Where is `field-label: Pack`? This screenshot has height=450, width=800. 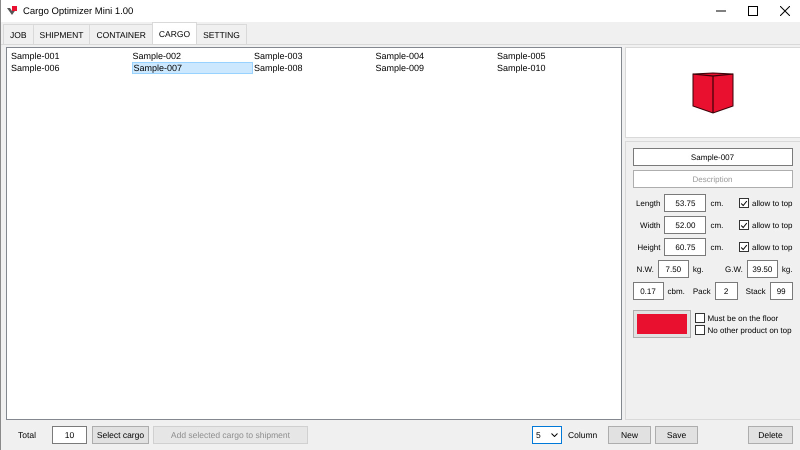
field-label: Pack is located at coordinates (701, 291).